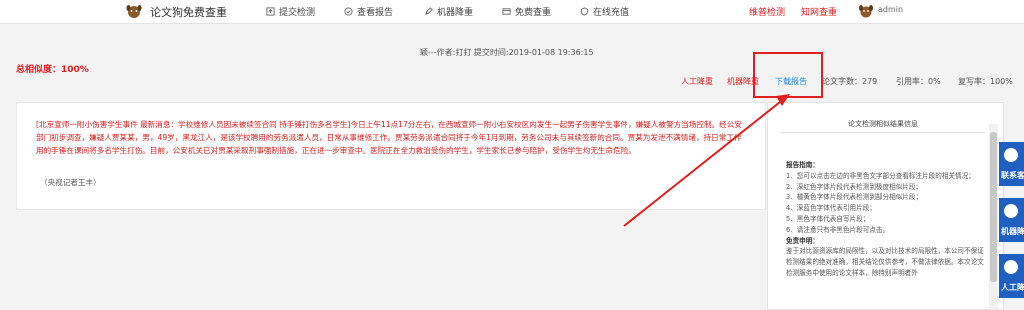  I want to click on result-panel-title: 论文检测相似结果信息, so click(883, 124).